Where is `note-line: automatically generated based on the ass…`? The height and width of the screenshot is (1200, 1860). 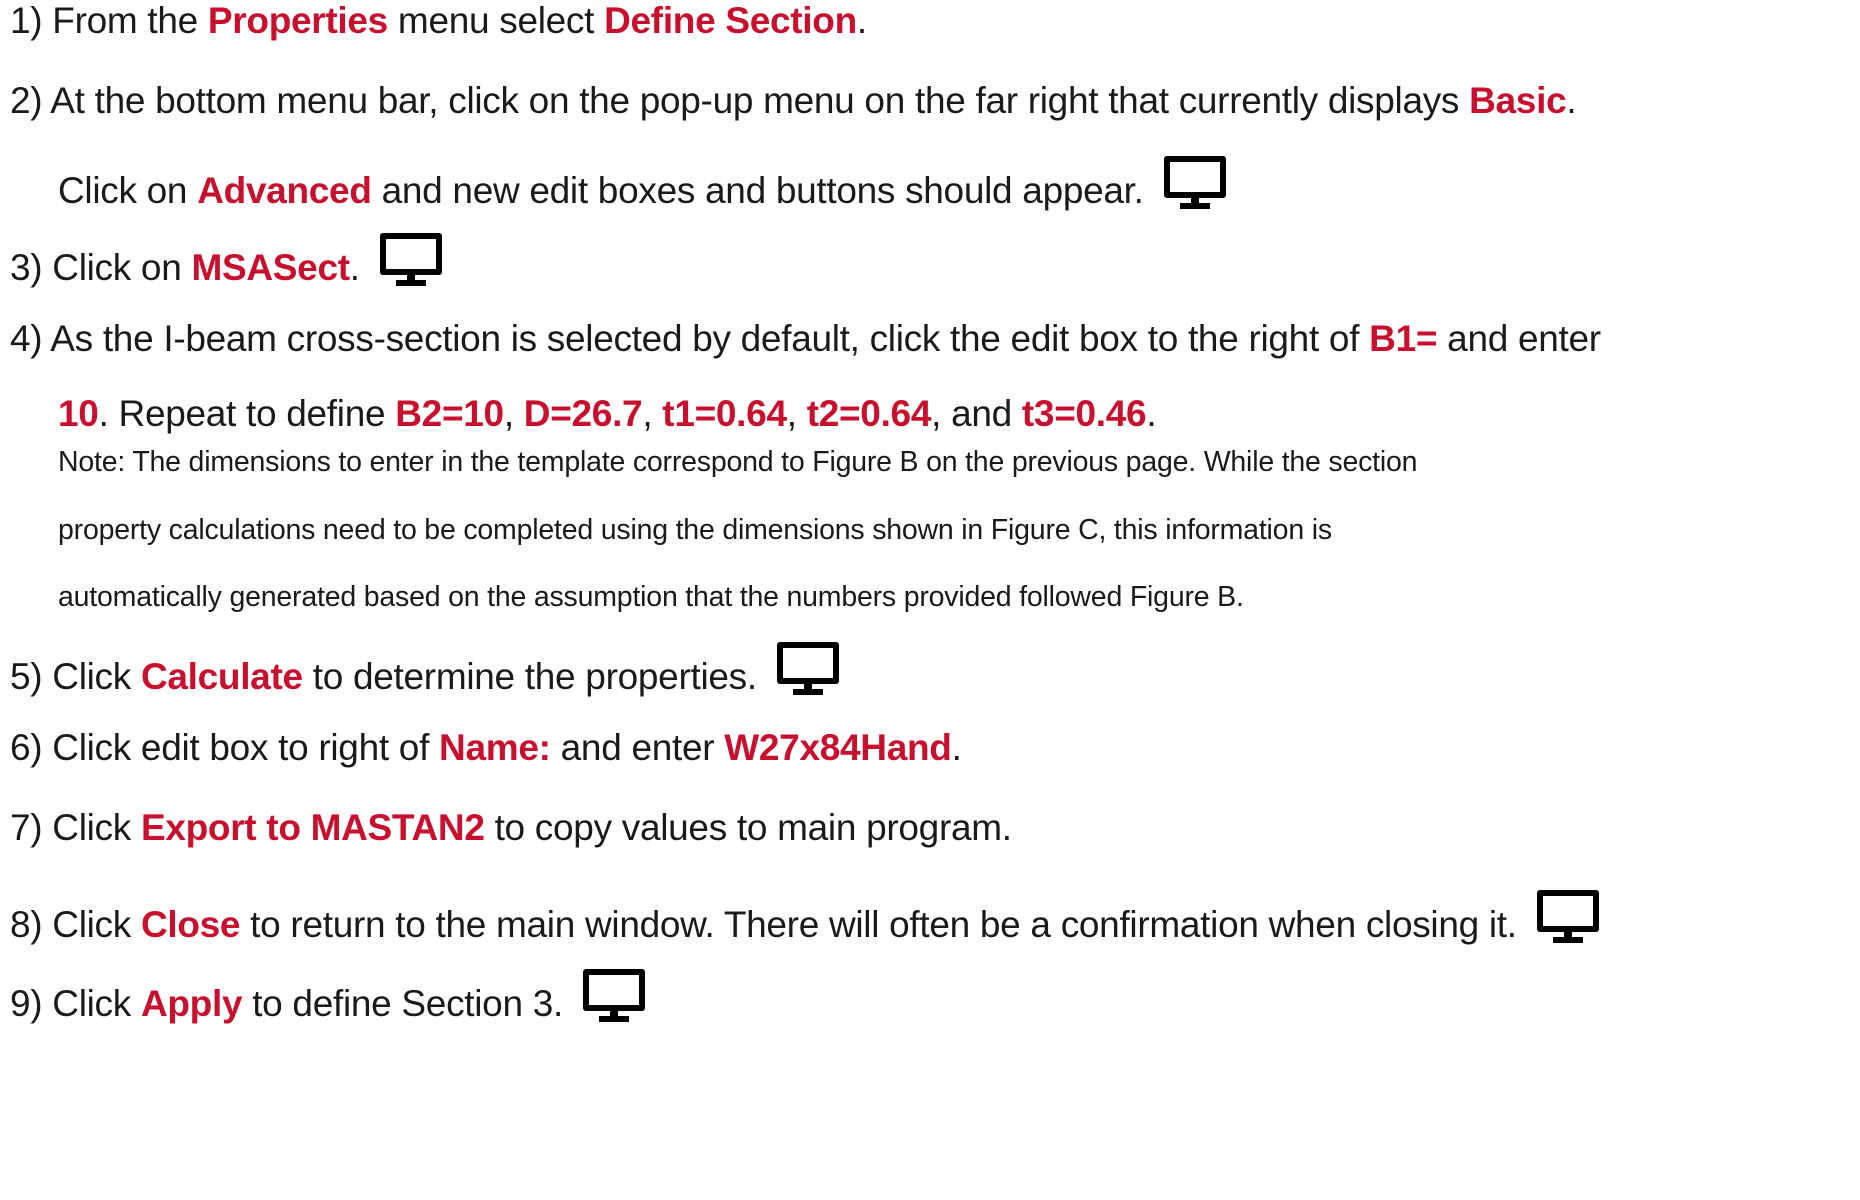
note-line: automatically generated based on the ass… is located at coordinates (651, 597).